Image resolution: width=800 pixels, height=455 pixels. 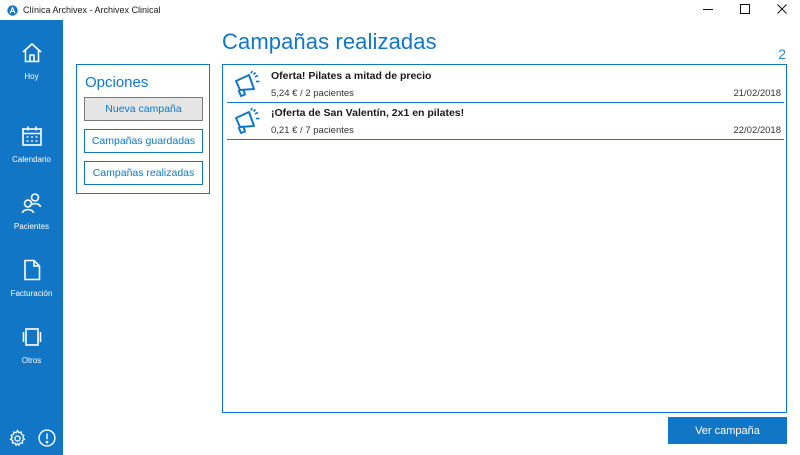 What do you see at coordinates (31, 220) in the screenshot?
I see `sidebar-item-pacientes: Pacientes` at bounding box center [31, 220].